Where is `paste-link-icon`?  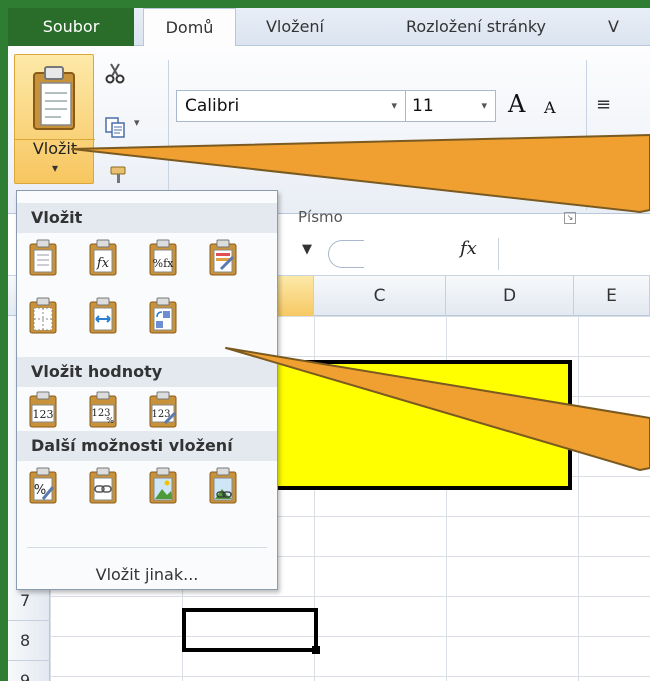
paste-link-icon is located at coordinates (103, 486).